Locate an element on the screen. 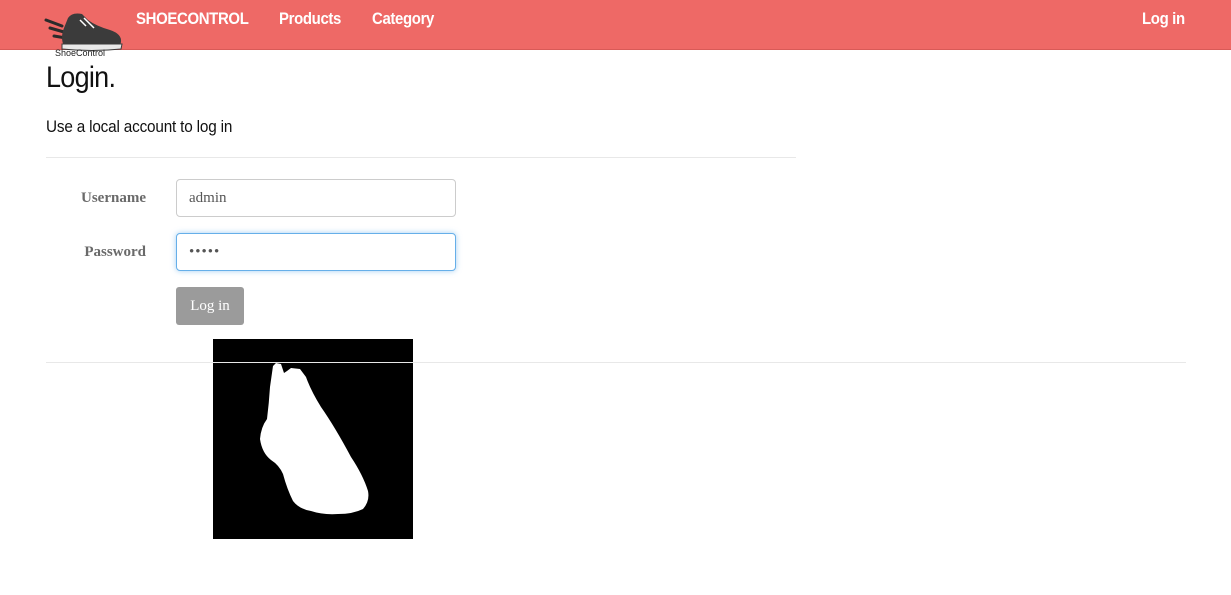  shoe-silhouette-shape is located at coordinates (314, 439).